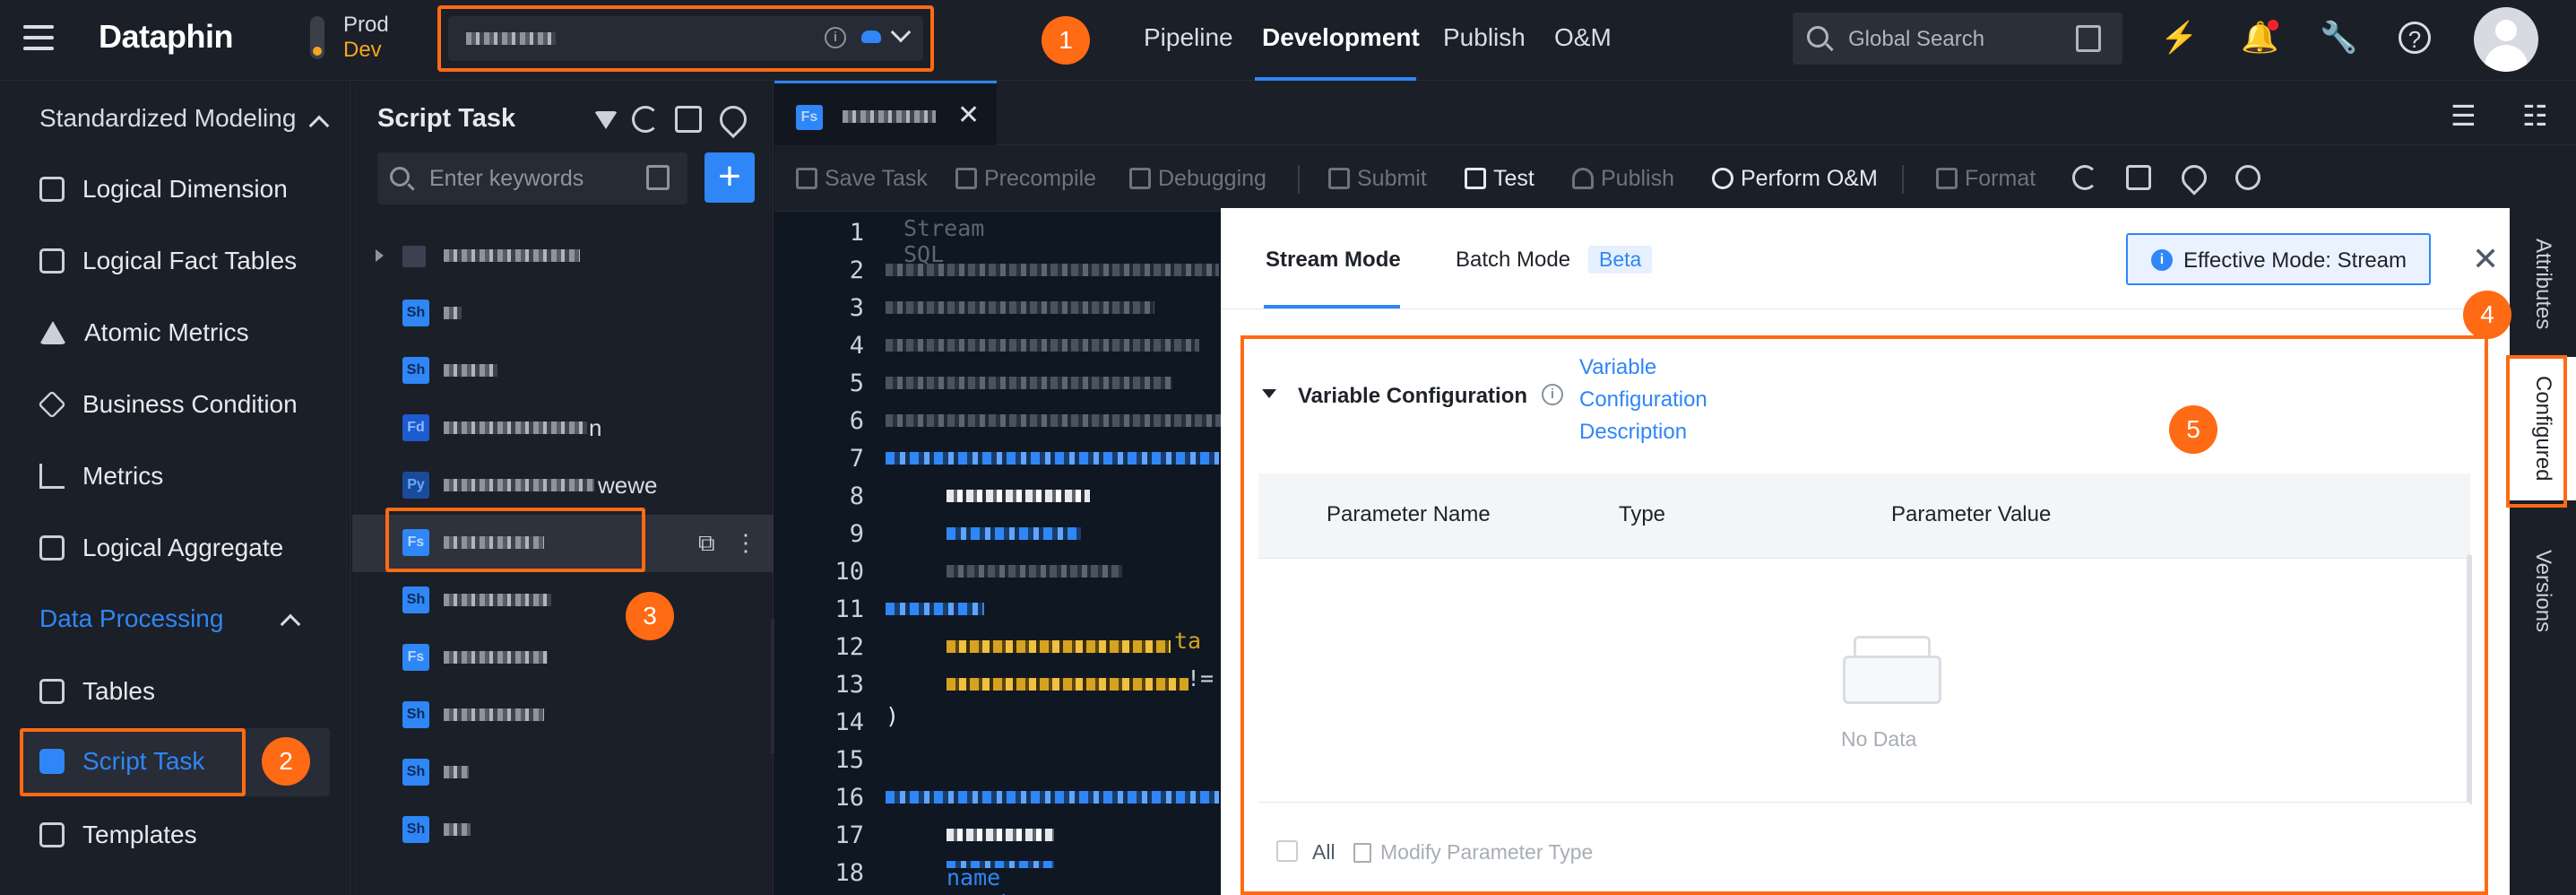 The image size is (2576, 895). Describe the element at coordinates (1188, 37) in the screenshot. I see `nav-pipeline: Pipeline` at that location.